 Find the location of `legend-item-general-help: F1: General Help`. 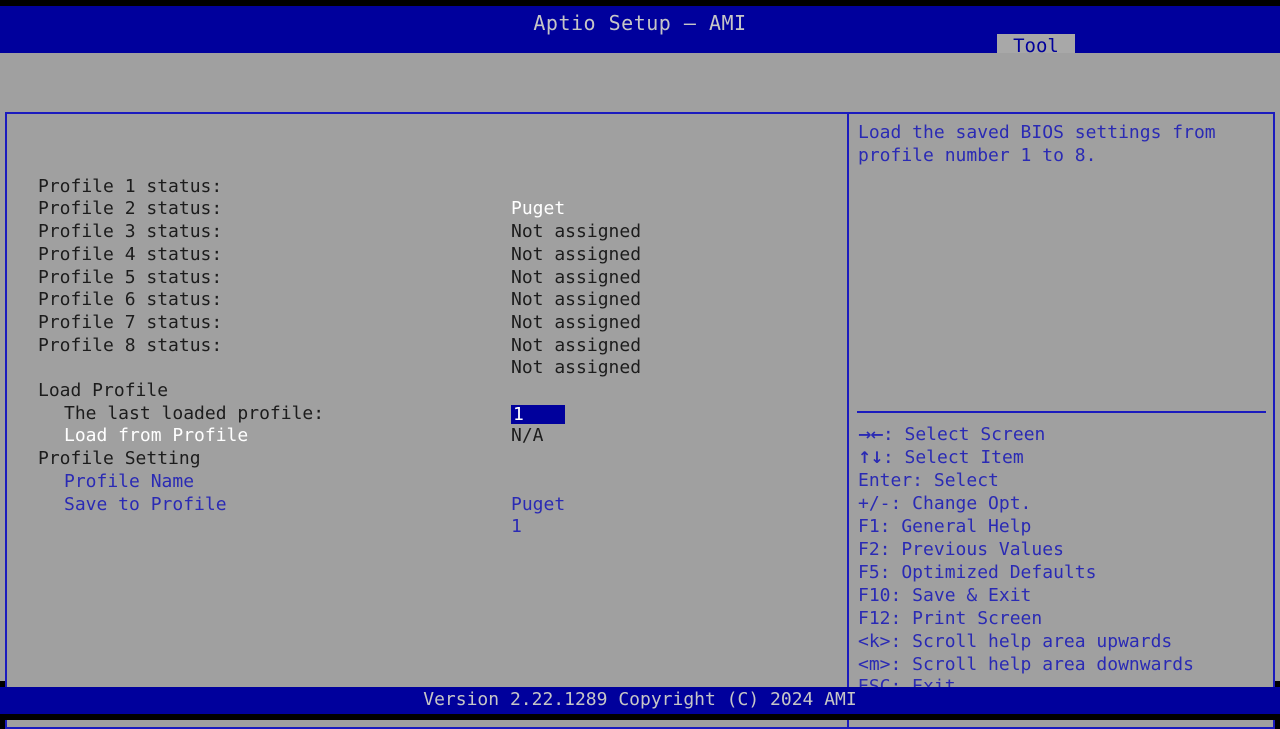

legend-item-general-help: F1: General Help is located at coordinates (945, 526).